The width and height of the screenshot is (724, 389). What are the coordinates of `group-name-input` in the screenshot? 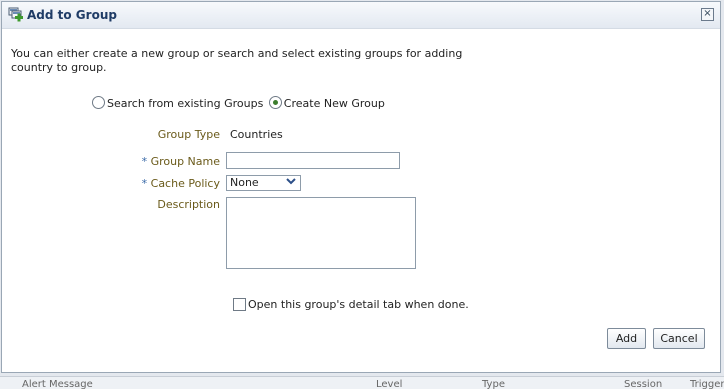 It's located at (313, 160).